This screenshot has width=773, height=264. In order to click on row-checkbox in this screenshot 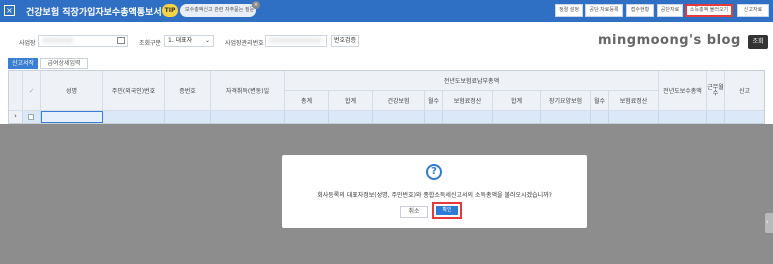, I will do `click(32, 117)`.